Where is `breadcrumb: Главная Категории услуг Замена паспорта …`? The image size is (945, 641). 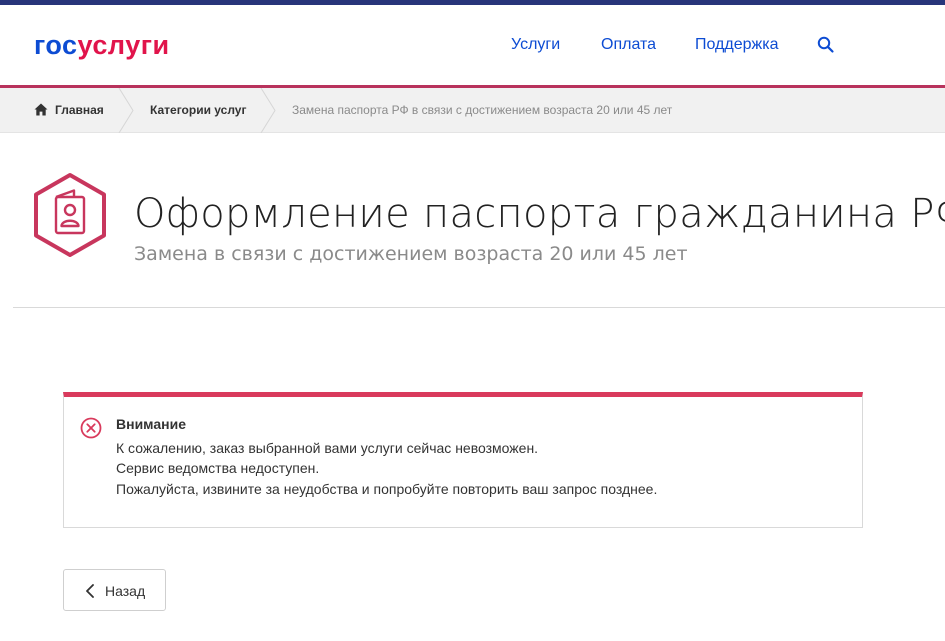 breadcrumb: Главная Категории услуг Замена паспорта … is located at coordinates (472, 110).